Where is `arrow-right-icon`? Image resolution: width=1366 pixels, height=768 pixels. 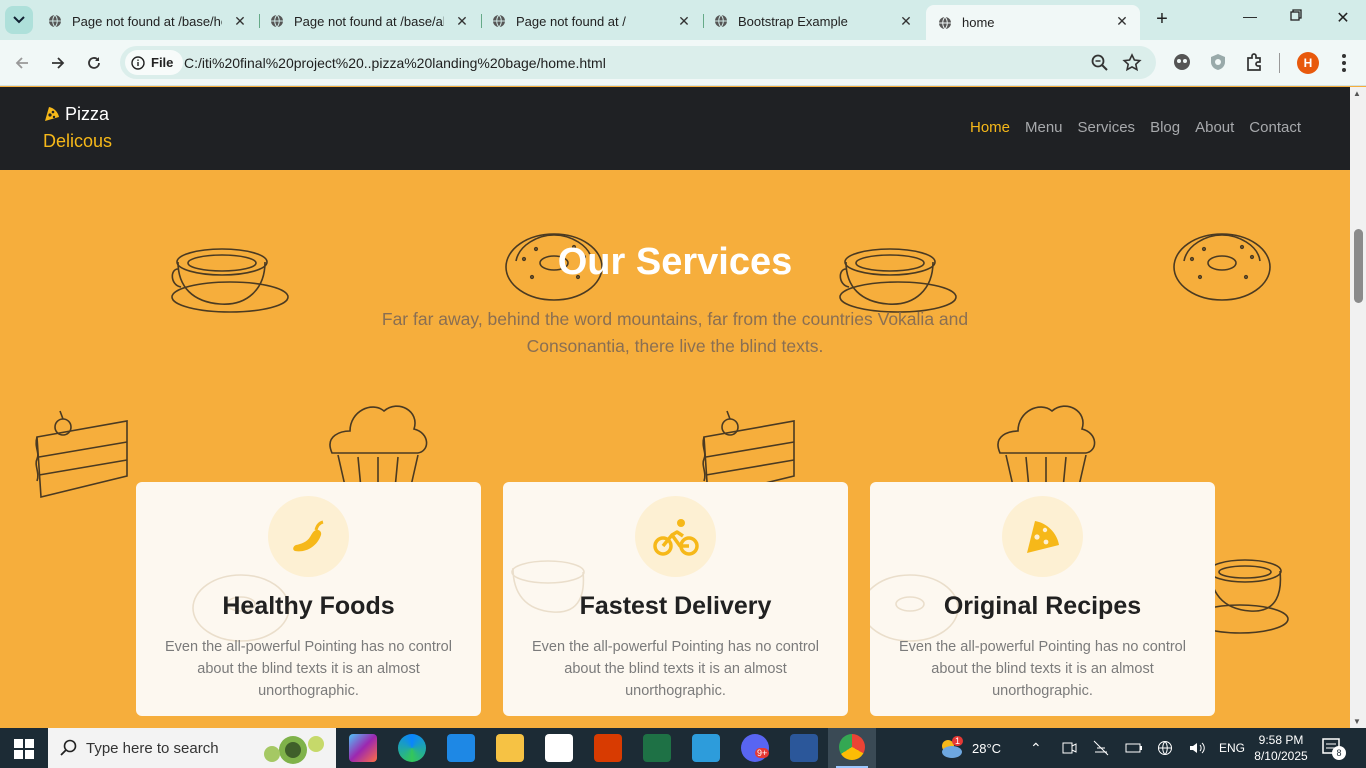 arrow-right-icon is located at coordinates (58, 63).